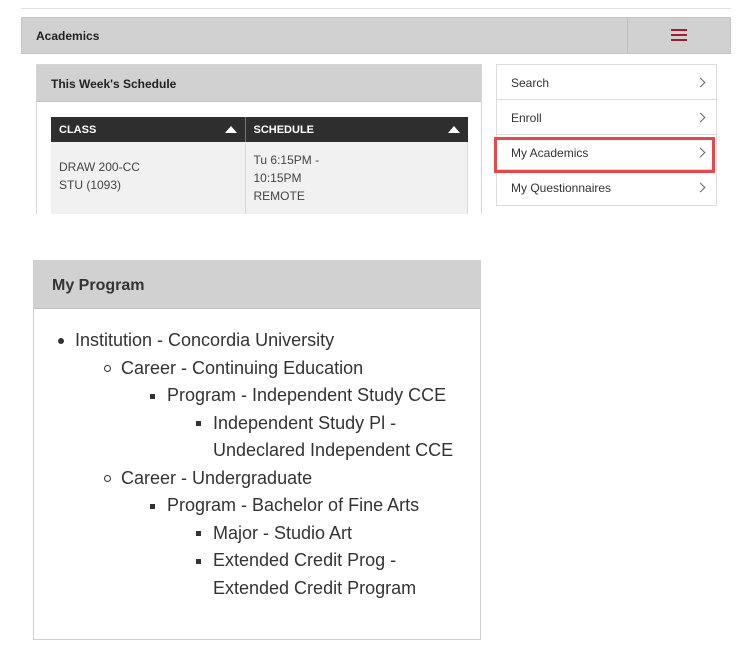  I want to click on class-code: DRAW 200-CC, so click(99, 167).